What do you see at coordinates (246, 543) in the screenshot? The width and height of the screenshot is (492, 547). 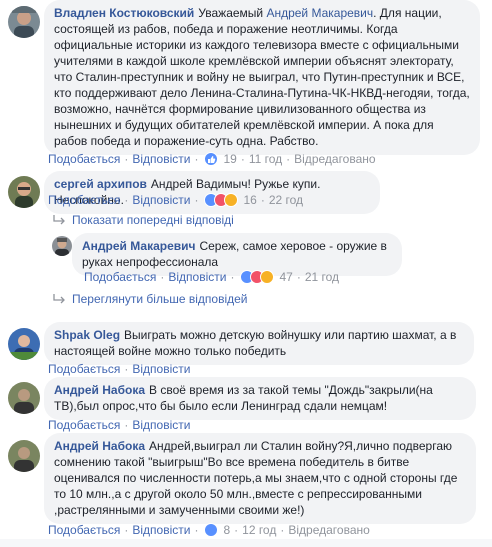 I see `footer-divider` at bounding box center [246, 543].